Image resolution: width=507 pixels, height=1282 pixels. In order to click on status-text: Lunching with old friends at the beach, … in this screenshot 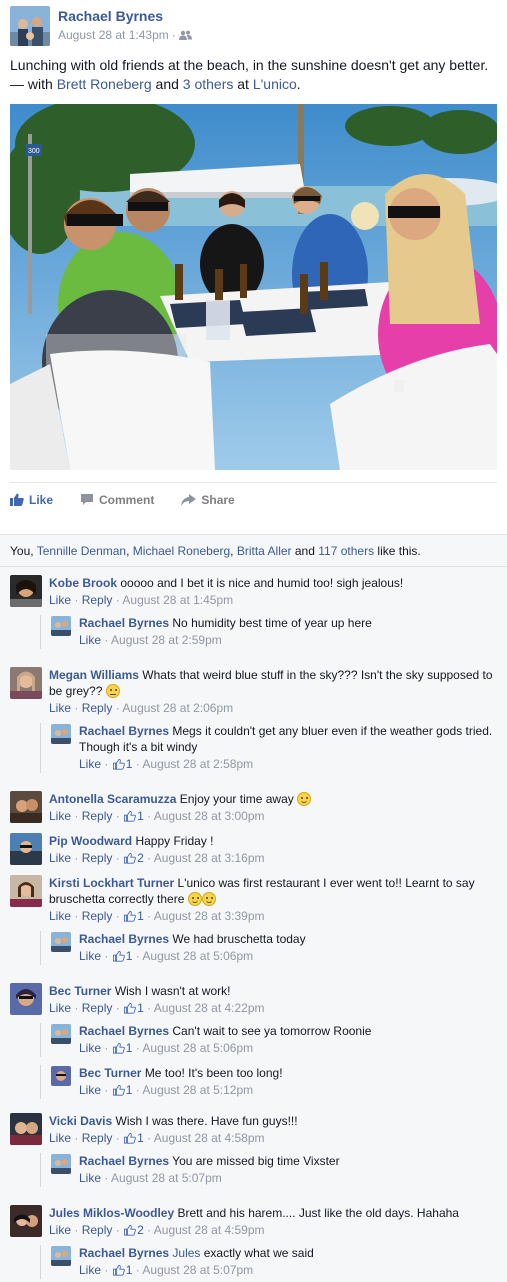, I will do `click(249, 65)`.